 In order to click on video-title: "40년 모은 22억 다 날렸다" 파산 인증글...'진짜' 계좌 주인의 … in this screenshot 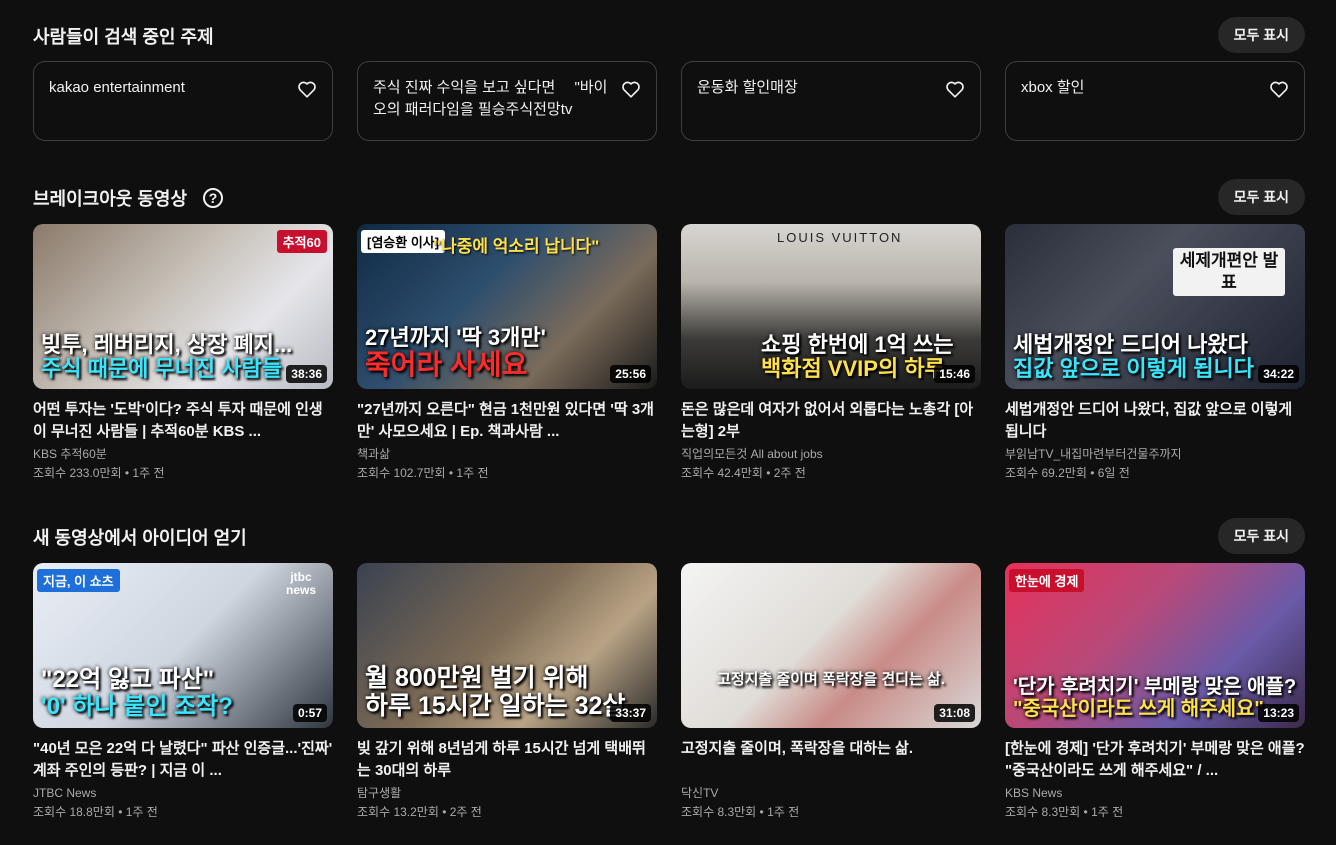, I will do `click(183, 760)`.